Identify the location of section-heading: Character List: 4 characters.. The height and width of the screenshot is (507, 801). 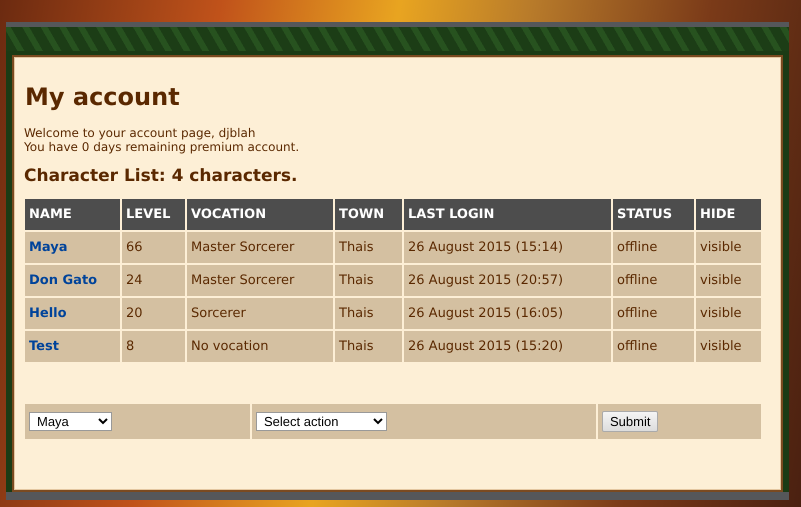
(161, 176).